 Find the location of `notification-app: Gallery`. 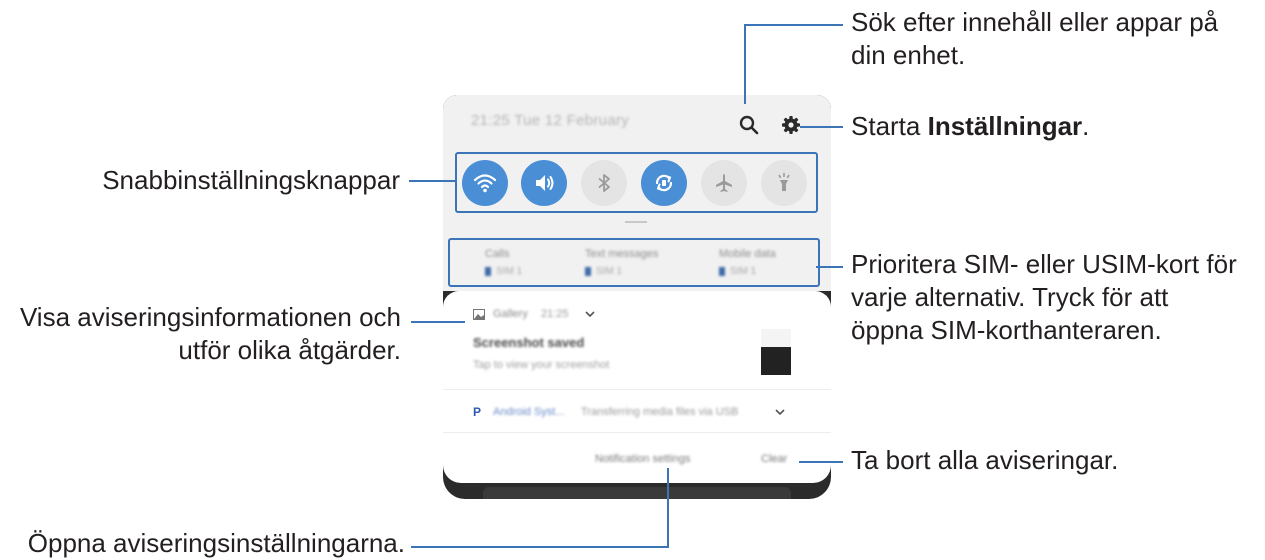

notification-app: Gallery is located at coordinates (510, 314).